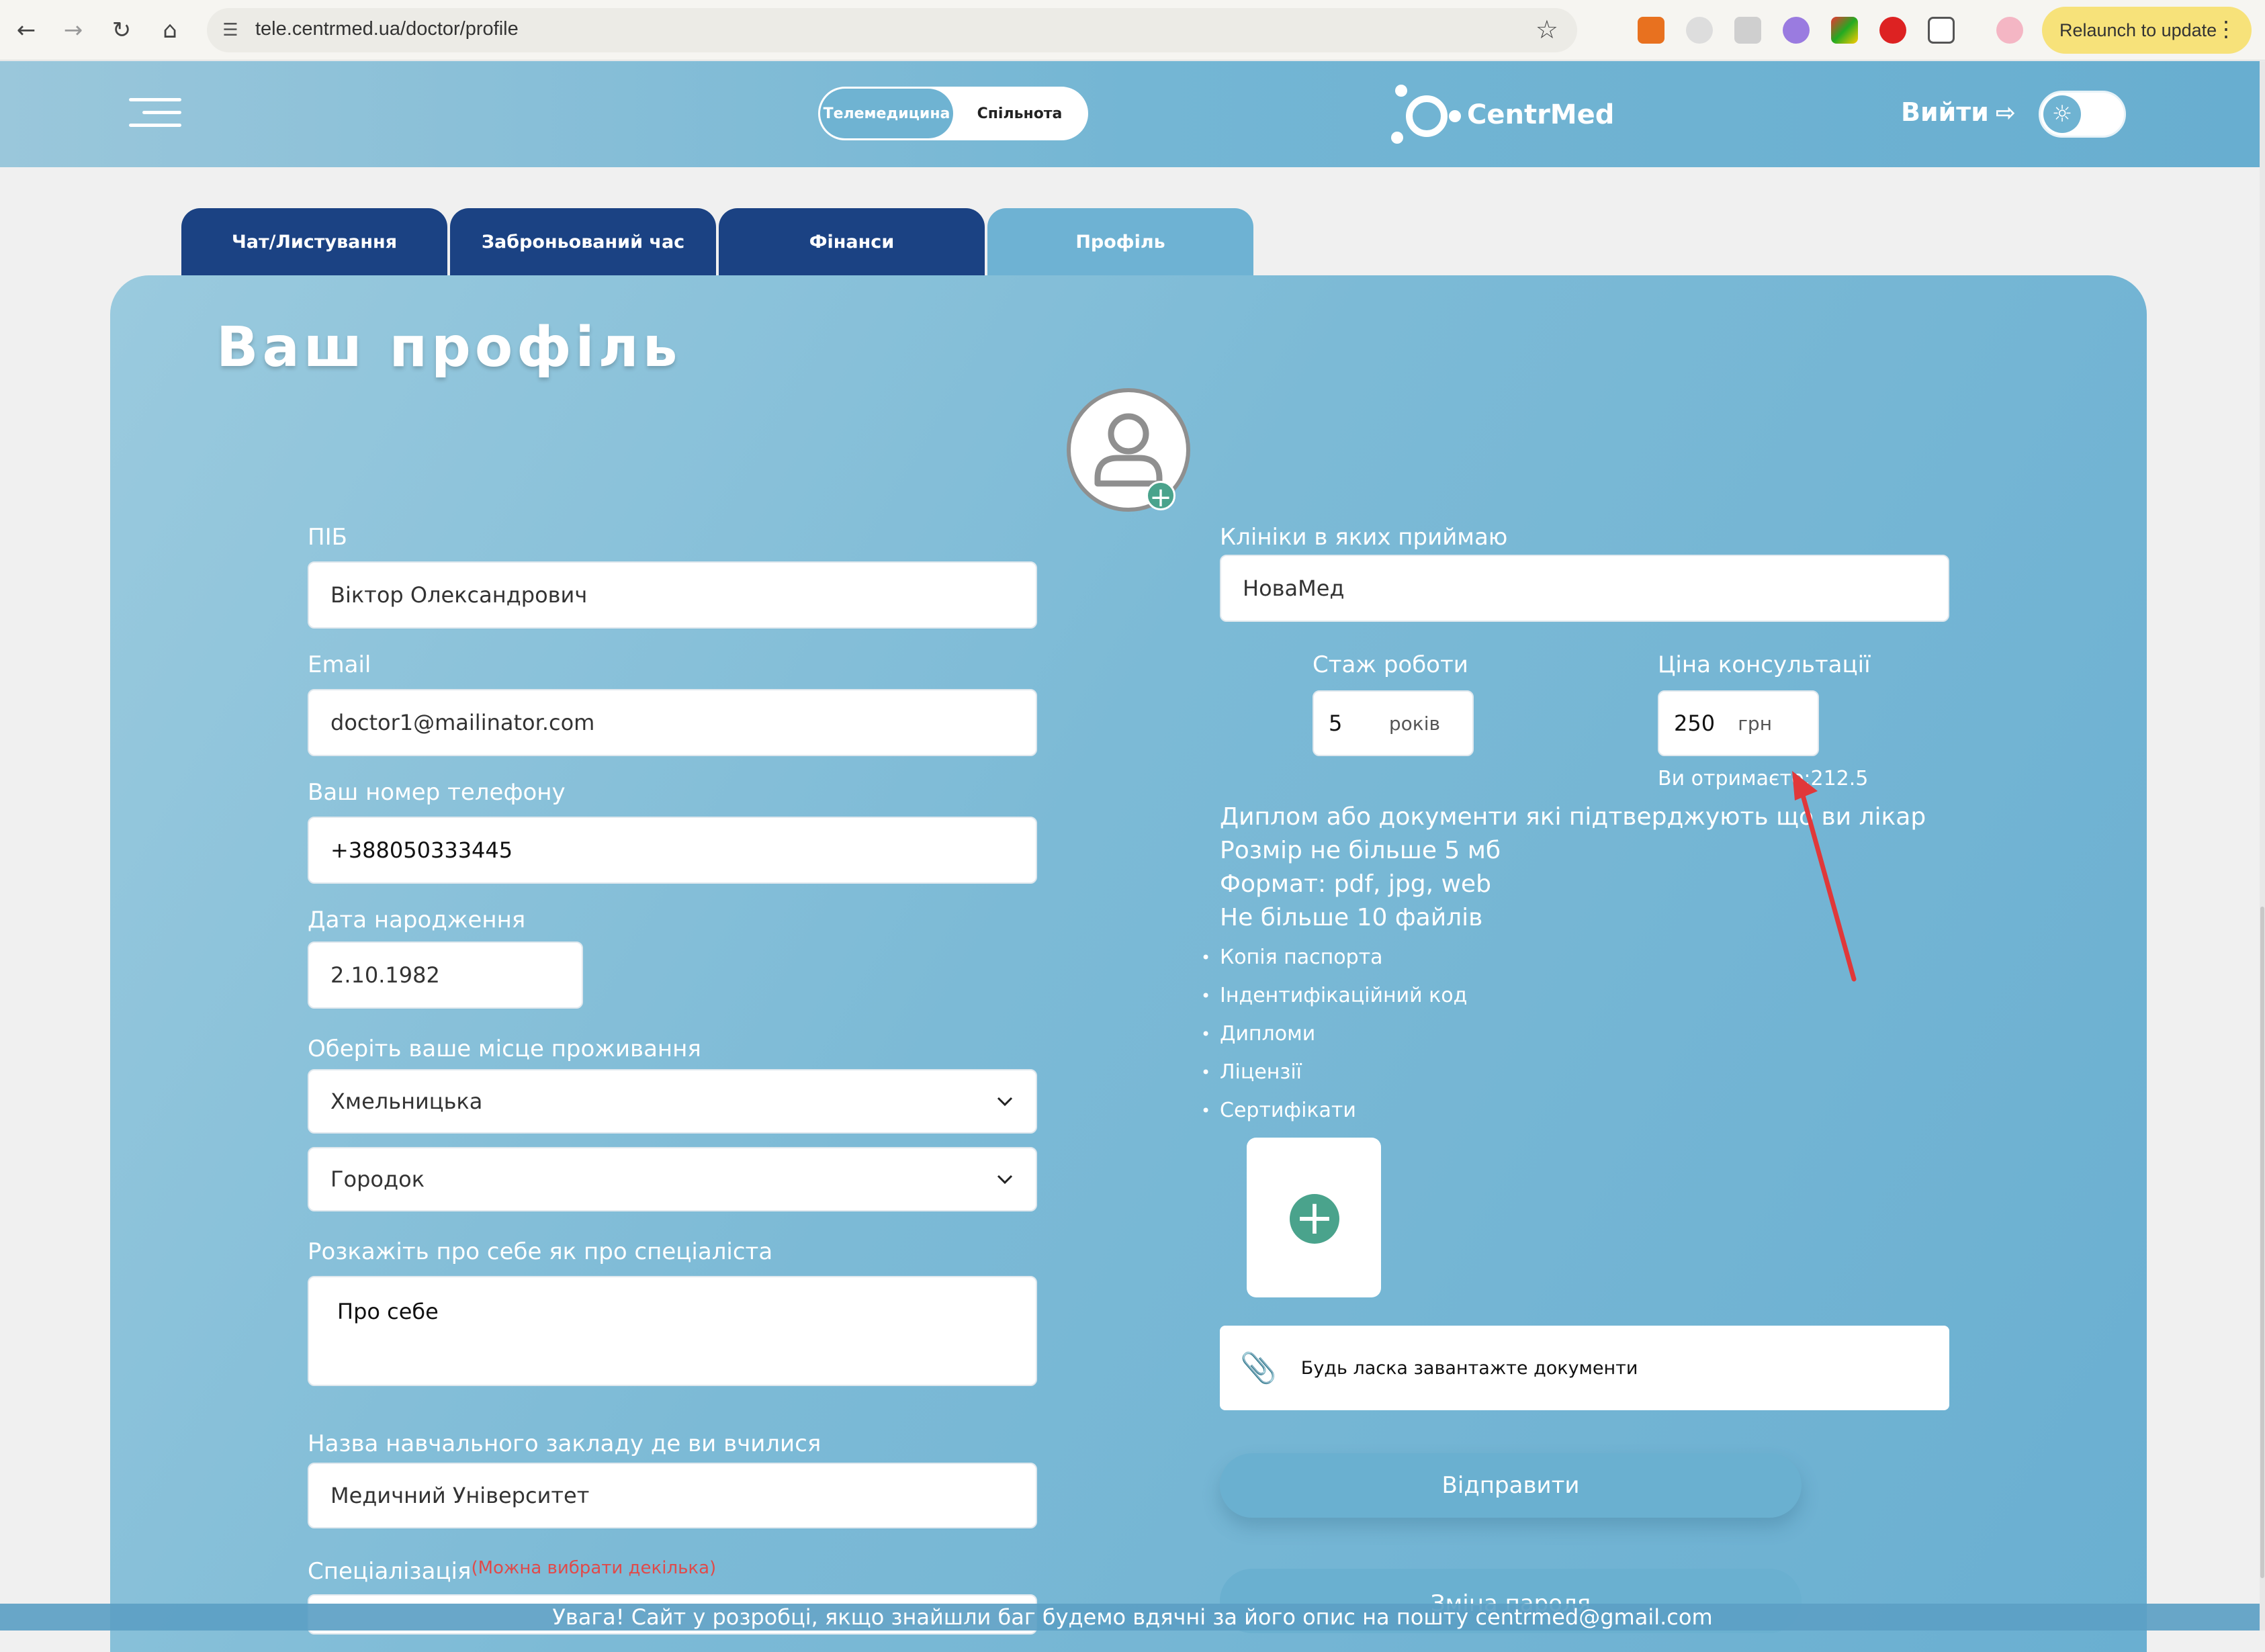  I want to click on hamburger-menu-icon, so click(155, 115).